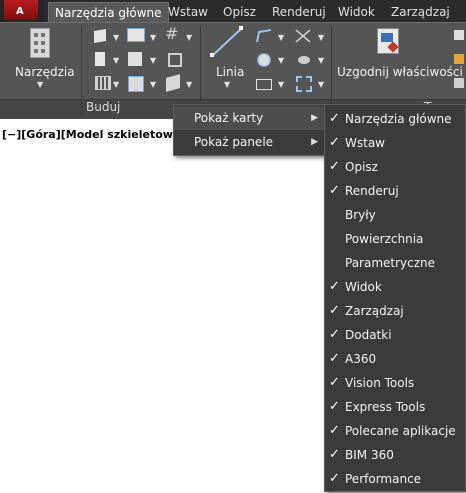  What do you see at coordinates (239, 12) in the screenshot?
I see `tab-opisz: Opisz` at bounding box center [239, 12].